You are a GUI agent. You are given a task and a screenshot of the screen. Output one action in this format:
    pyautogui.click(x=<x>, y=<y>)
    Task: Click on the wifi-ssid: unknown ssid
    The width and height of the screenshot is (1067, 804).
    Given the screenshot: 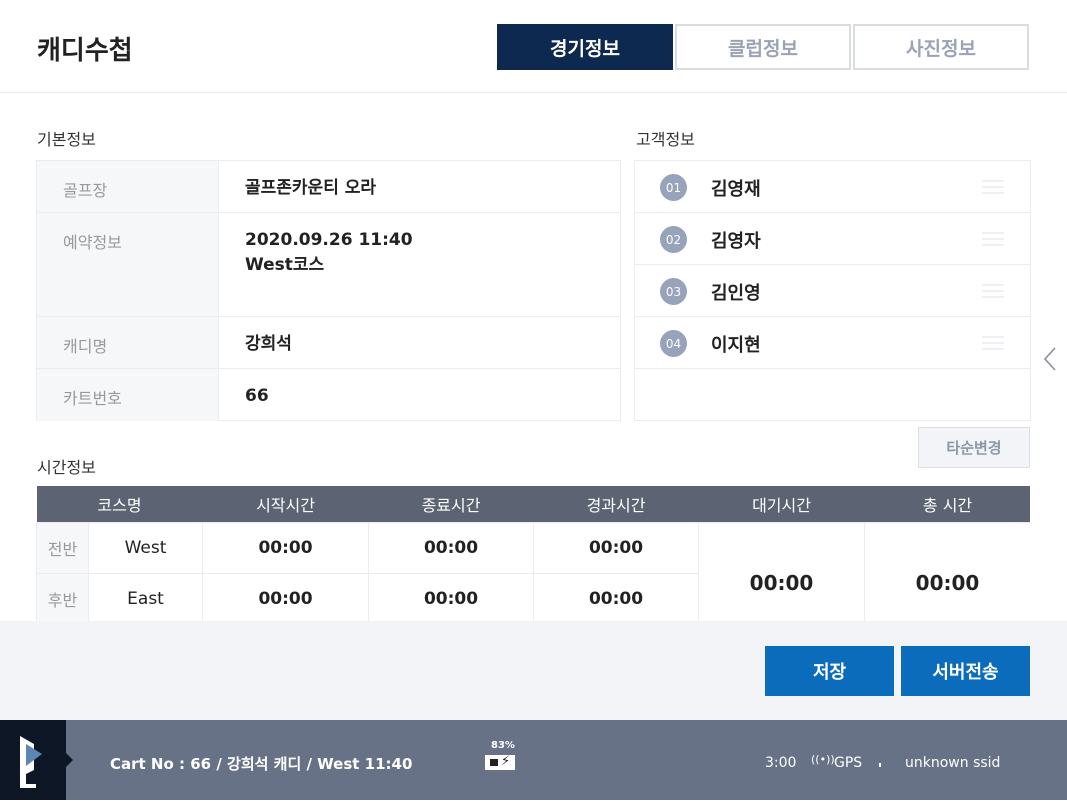 What is the action you would take?
    pyautogui.click(x=953, y=763)
    